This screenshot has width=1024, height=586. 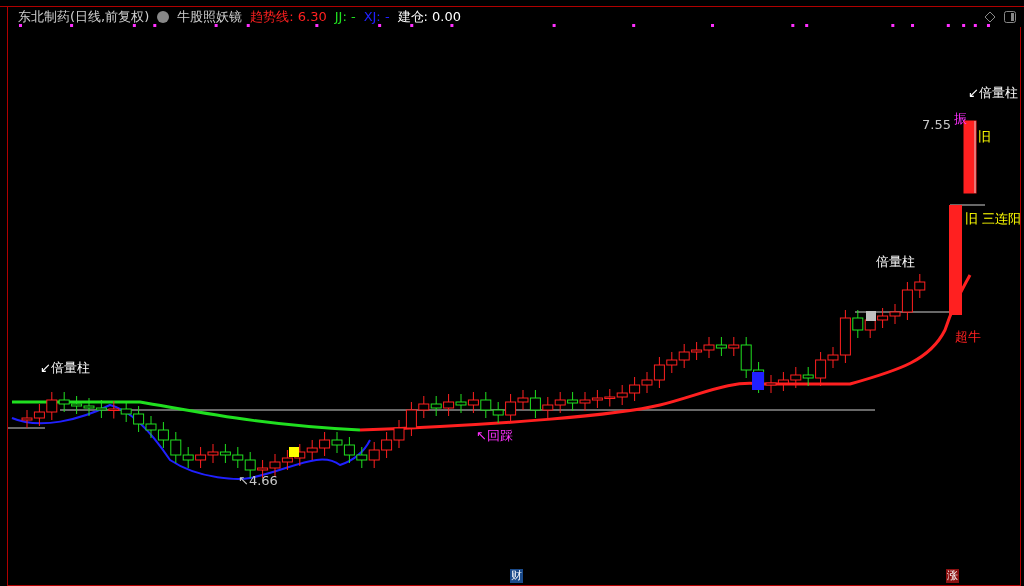 I want to click on chart-annotation: 倍量柱, so click(x=895, y=261).